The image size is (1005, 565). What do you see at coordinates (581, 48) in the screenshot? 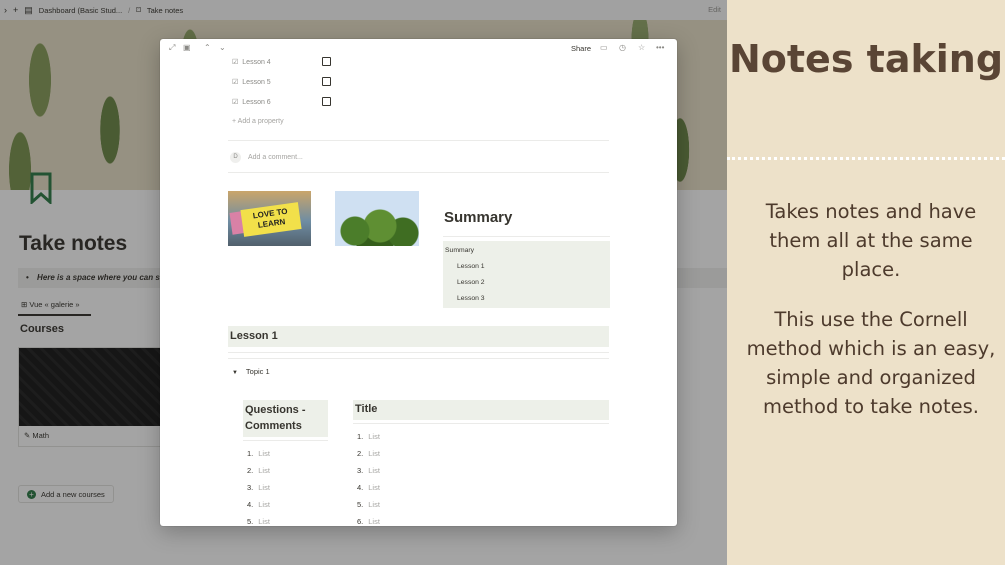
I see `share-button: Share` at bounding box center [581, 48].